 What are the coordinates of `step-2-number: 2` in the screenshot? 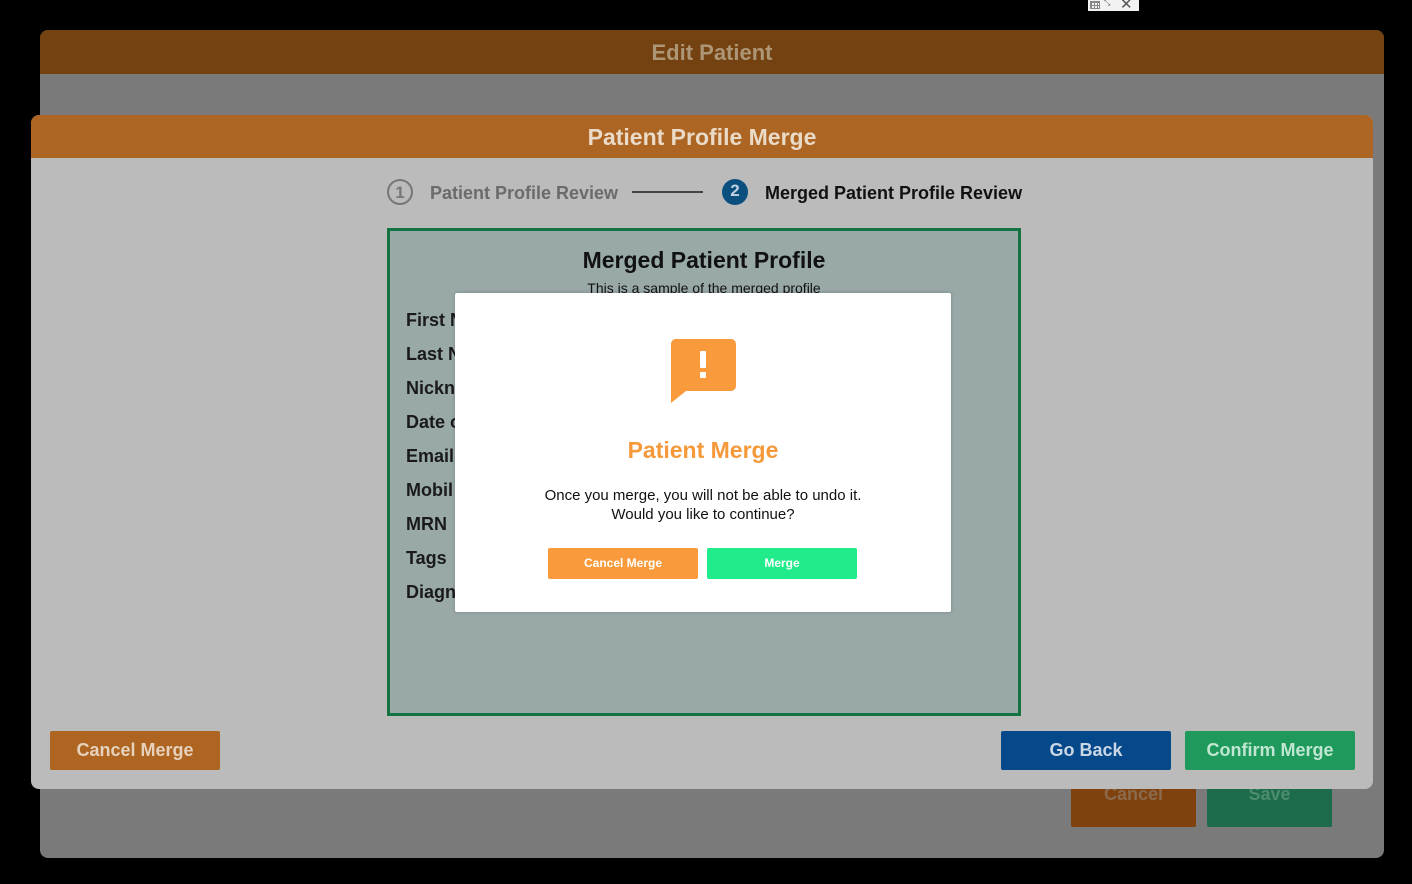 It's located at (735, 192).